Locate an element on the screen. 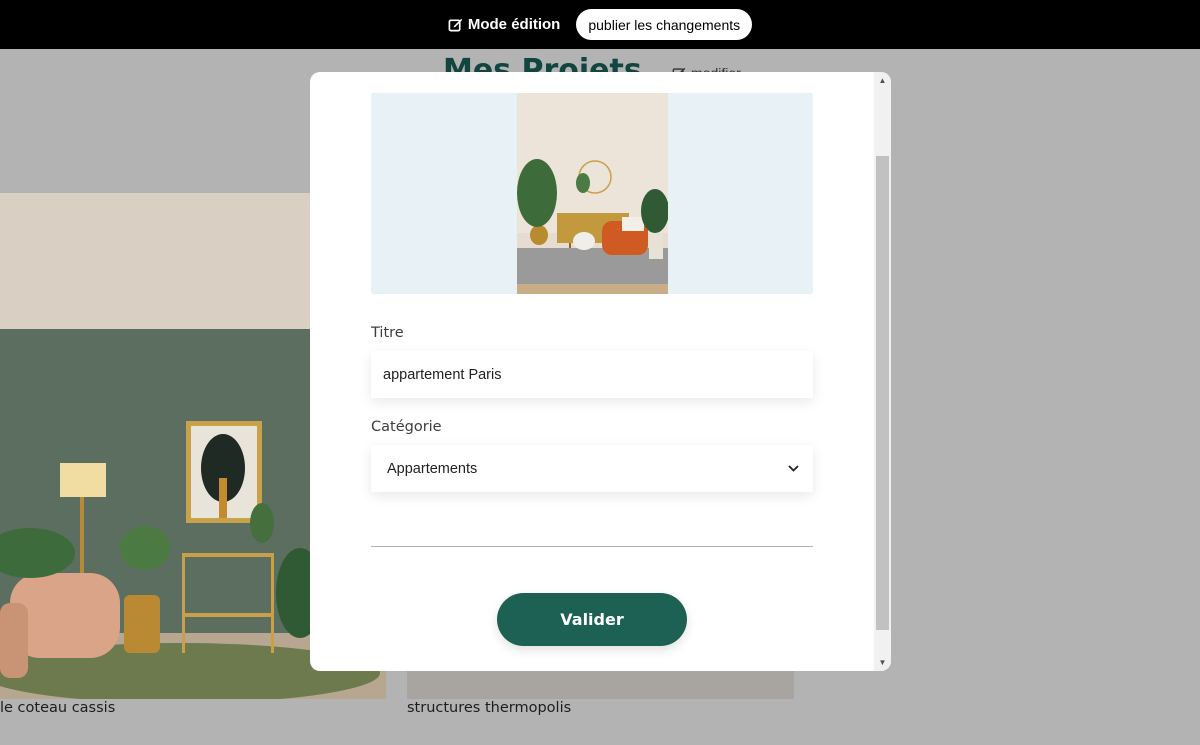 This screenshot has width=1200, height=745. scroll-down-arrow-icon: ▼ is located at coordinates (882, 662).